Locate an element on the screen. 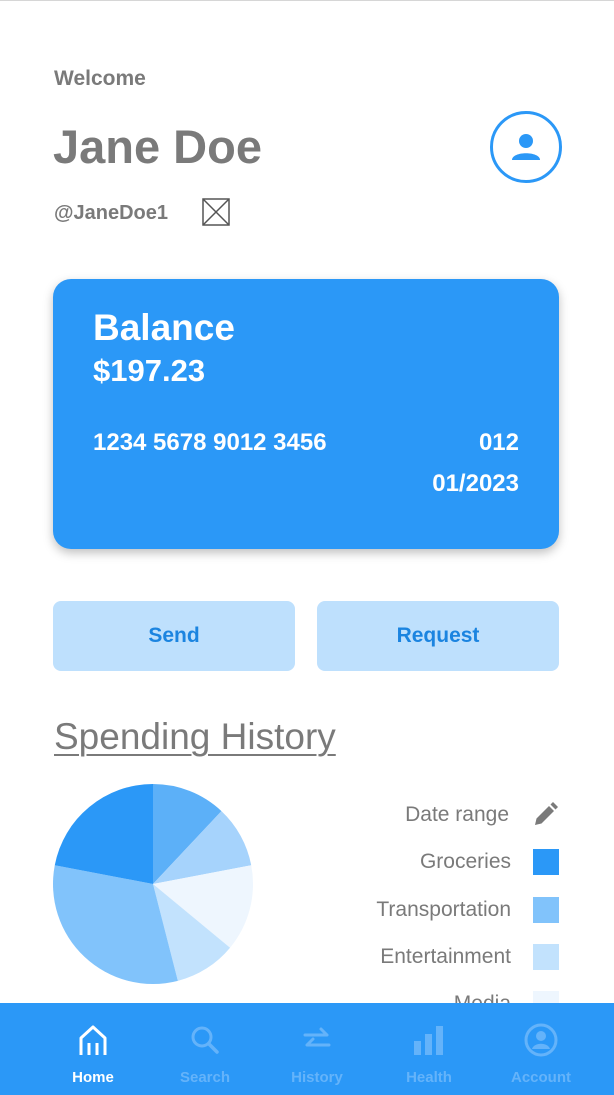 This screenshot has width=614, height=1095. nav-item-health: Health is located at coordinates (429, 1049).